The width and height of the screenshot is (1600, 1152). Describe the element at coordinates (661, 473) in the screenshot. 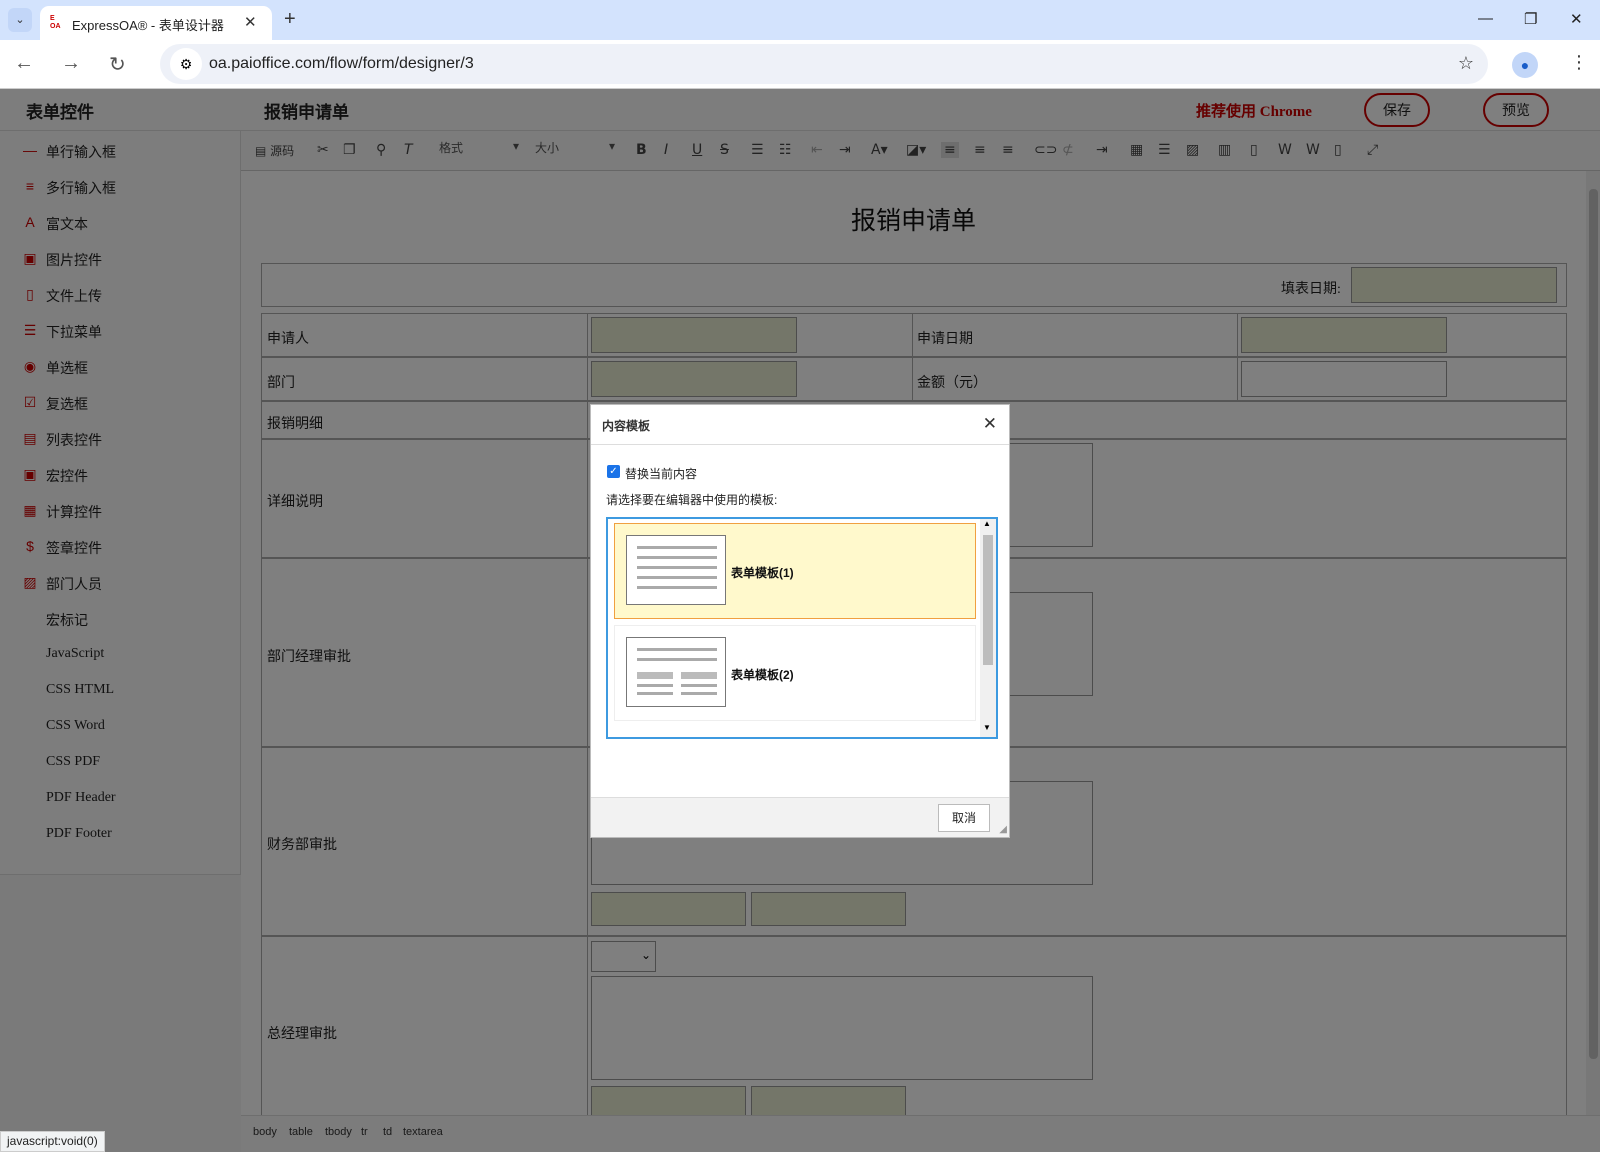

I see `replace-label: 替换当前内容` at that location.